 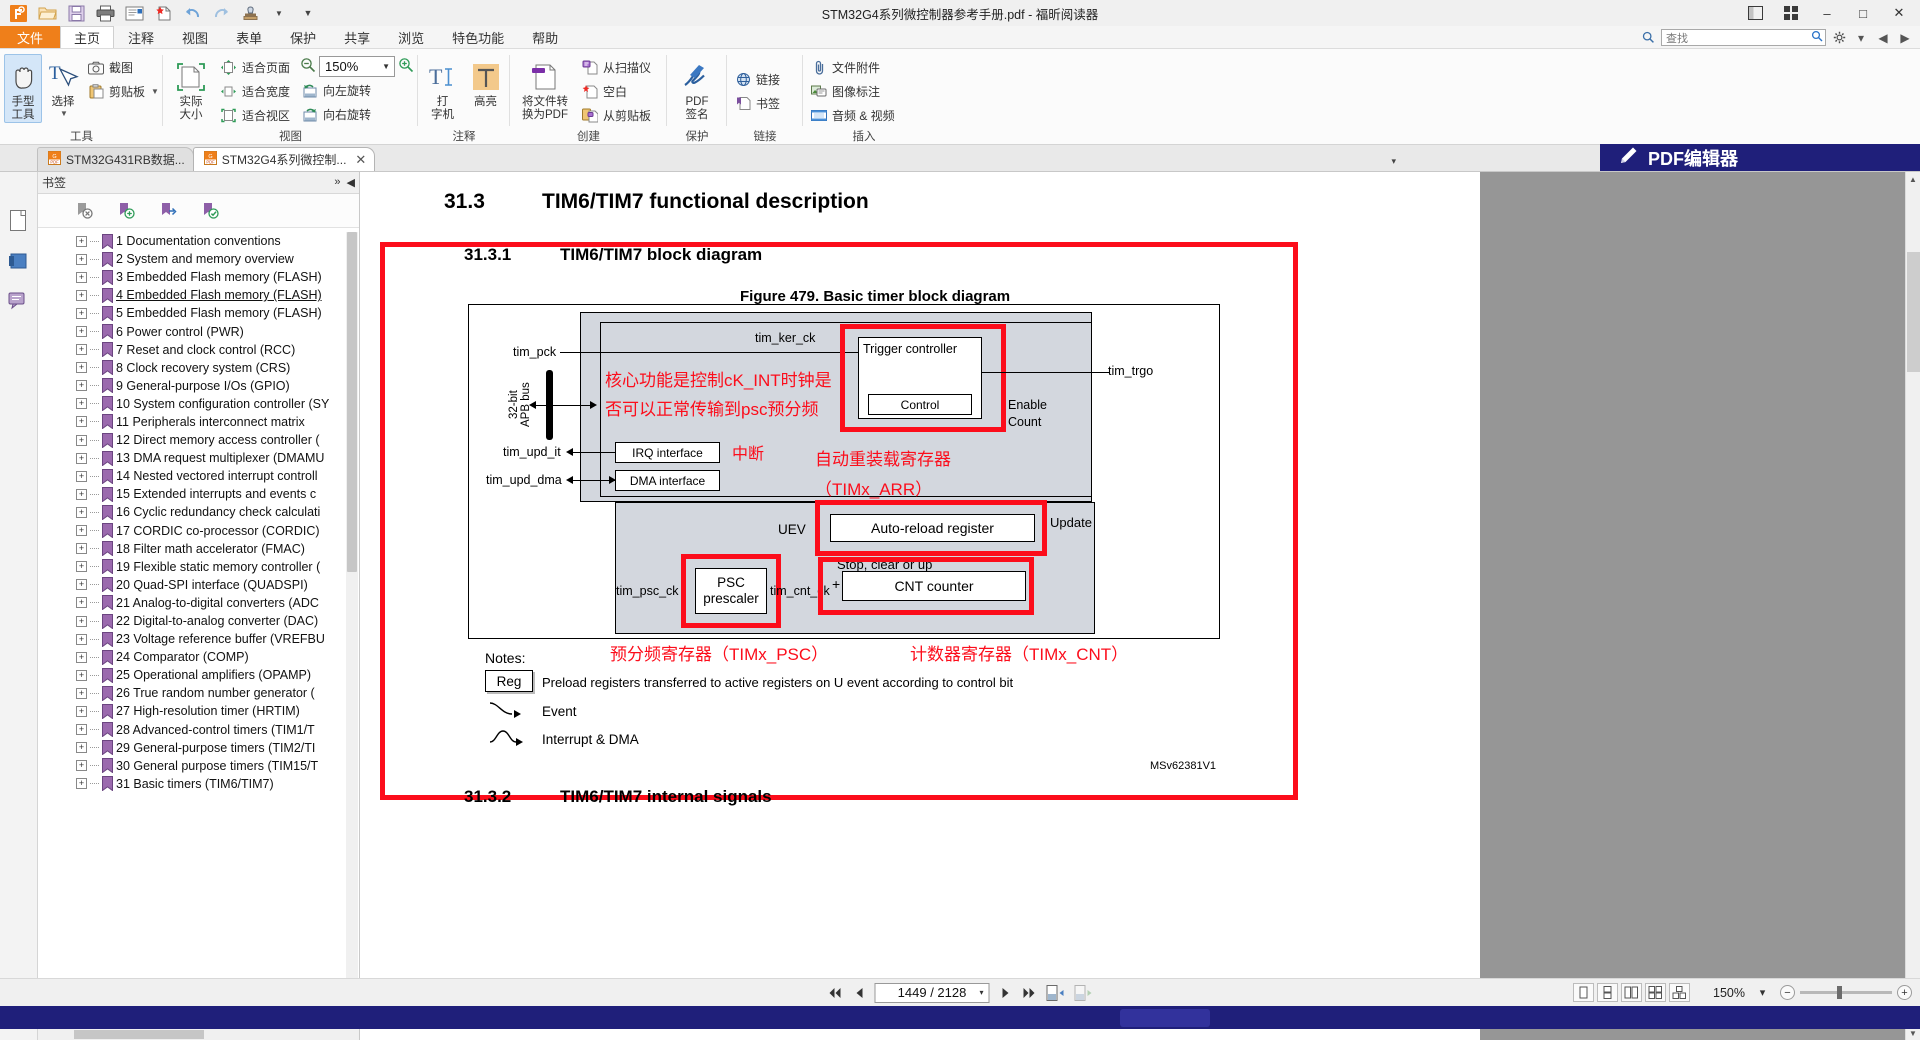 What do you see at coordinates (1607, 992) in the screenshot?
I see `continuous-view-button` at bounding box center [1607, 992].